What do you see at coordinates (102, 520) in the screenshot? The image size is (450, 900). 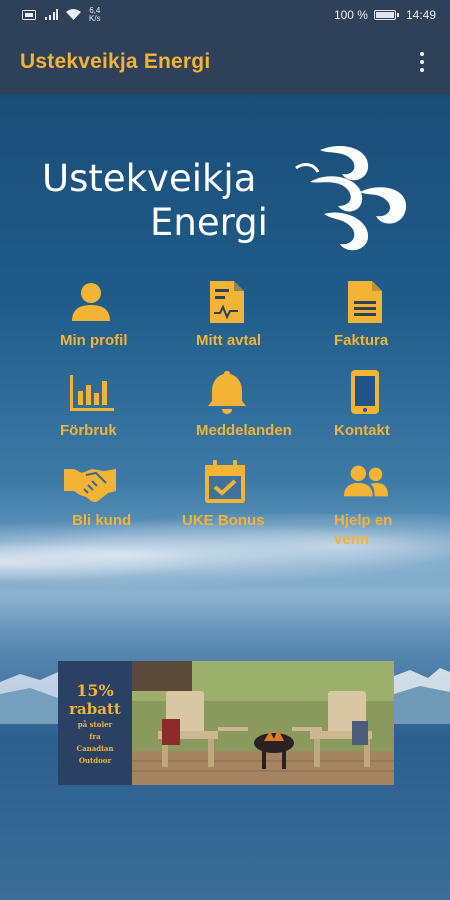 I see `tile-label: Bli kund` at bounding box center [102, 520].